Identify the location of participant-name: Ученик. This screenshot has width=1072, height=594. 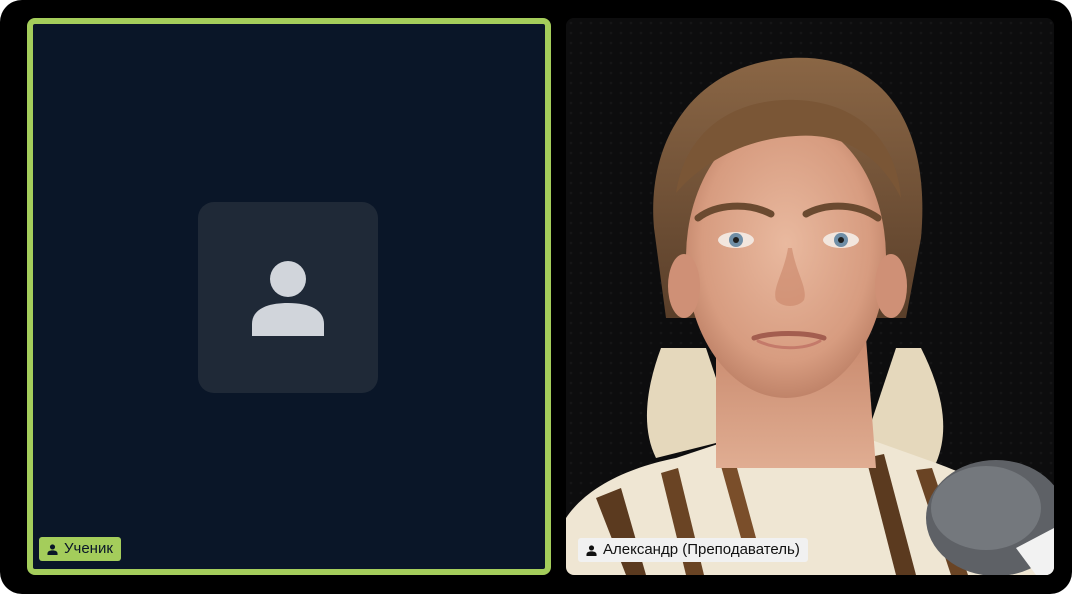
(88, 548).